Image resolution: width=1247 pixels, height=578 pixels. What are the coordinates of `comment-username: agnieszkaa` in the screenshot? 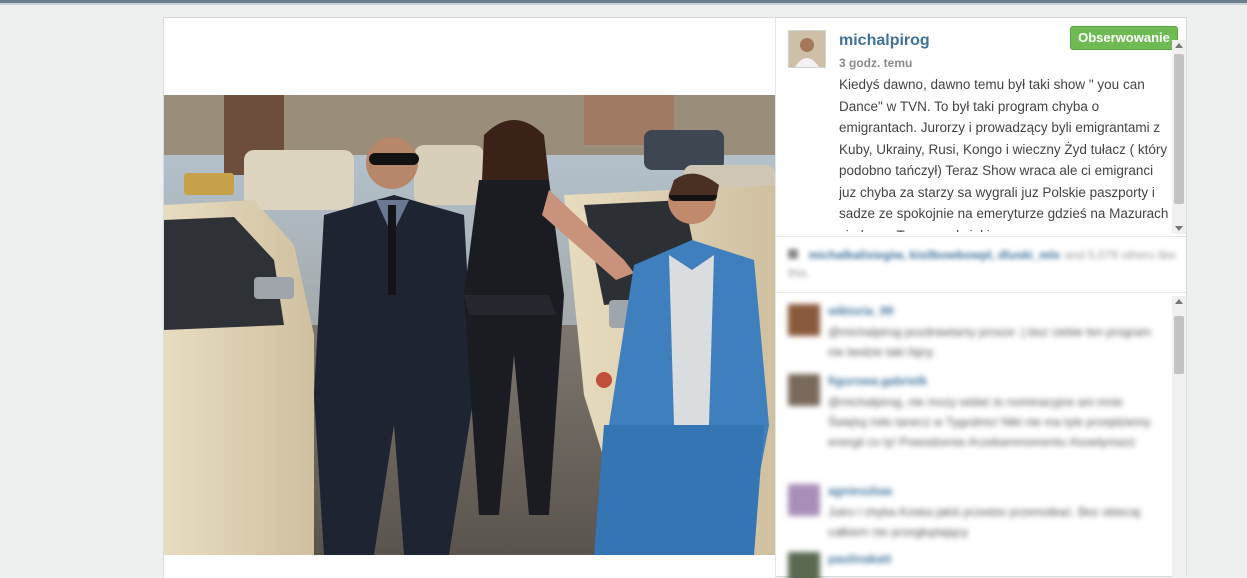 It's located at (860, 491).